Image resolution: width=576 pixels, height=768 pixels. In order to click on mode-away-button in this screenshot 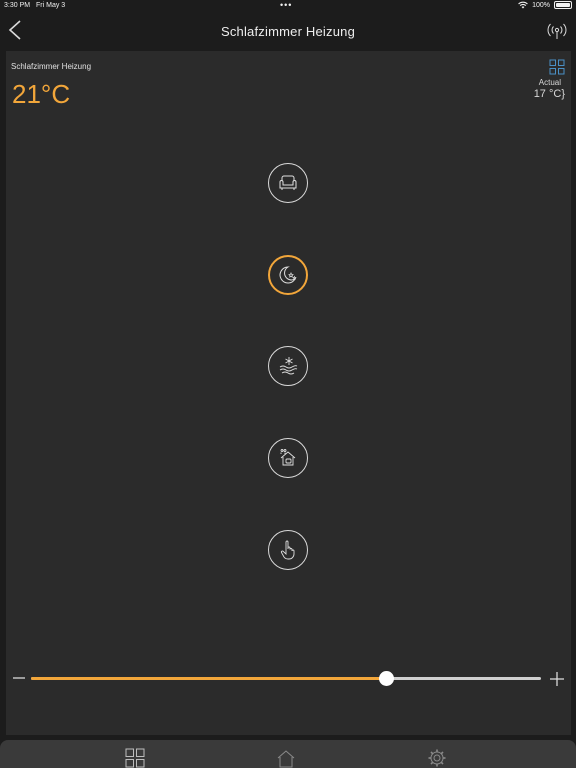, I will do `click(288, 458)`.